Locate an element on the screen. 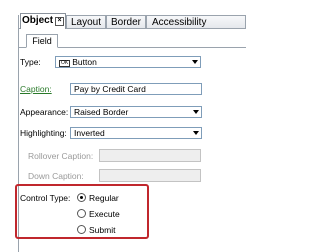 This screenshot has height=252, width=320. rollover-caption-input is located at coordinates (150, 155).